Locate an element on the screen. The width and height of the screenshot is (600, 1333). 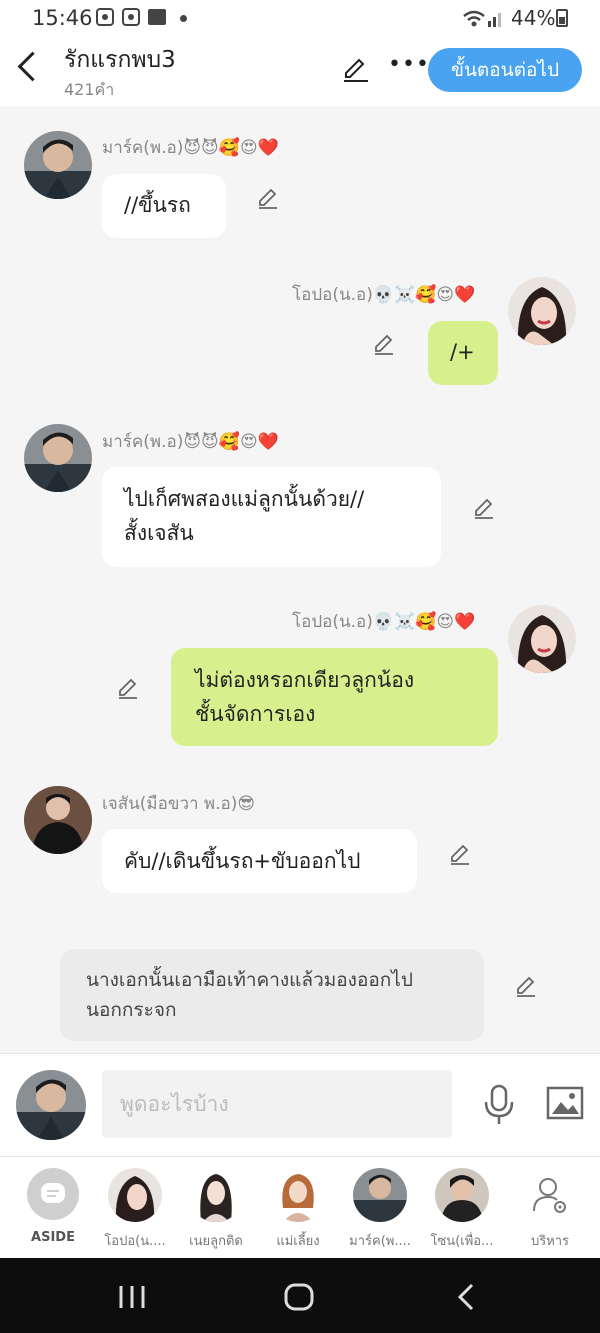
speech-bubble-icon is located at coordinates (53, 1193).